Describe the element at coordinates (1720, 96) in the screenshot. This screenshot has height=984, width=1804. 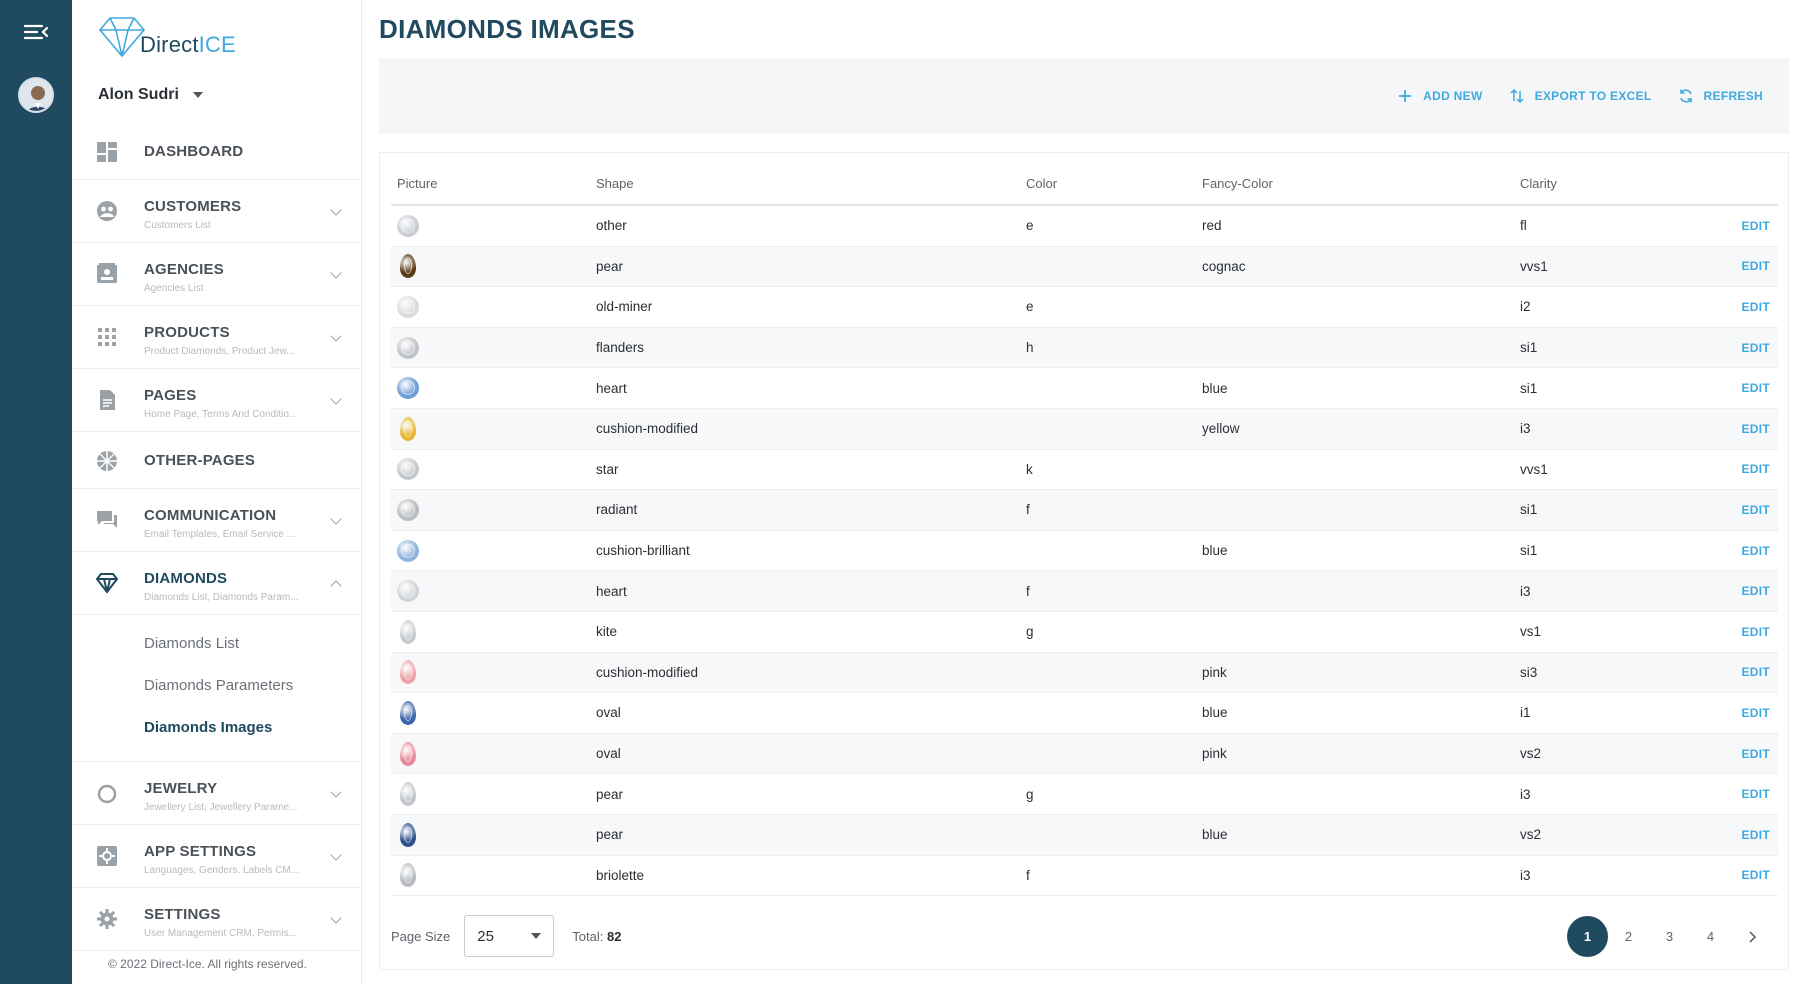
I see `refresh-button: REFRESH` at that location.